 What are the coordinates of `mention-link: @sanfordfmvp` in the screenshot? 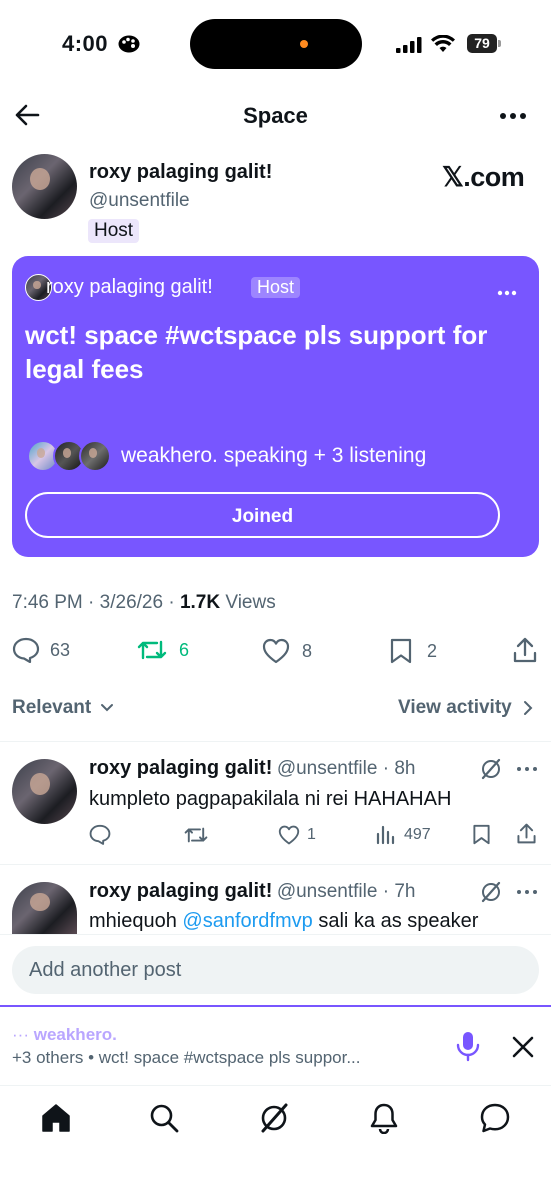 It's located at (247, 921).